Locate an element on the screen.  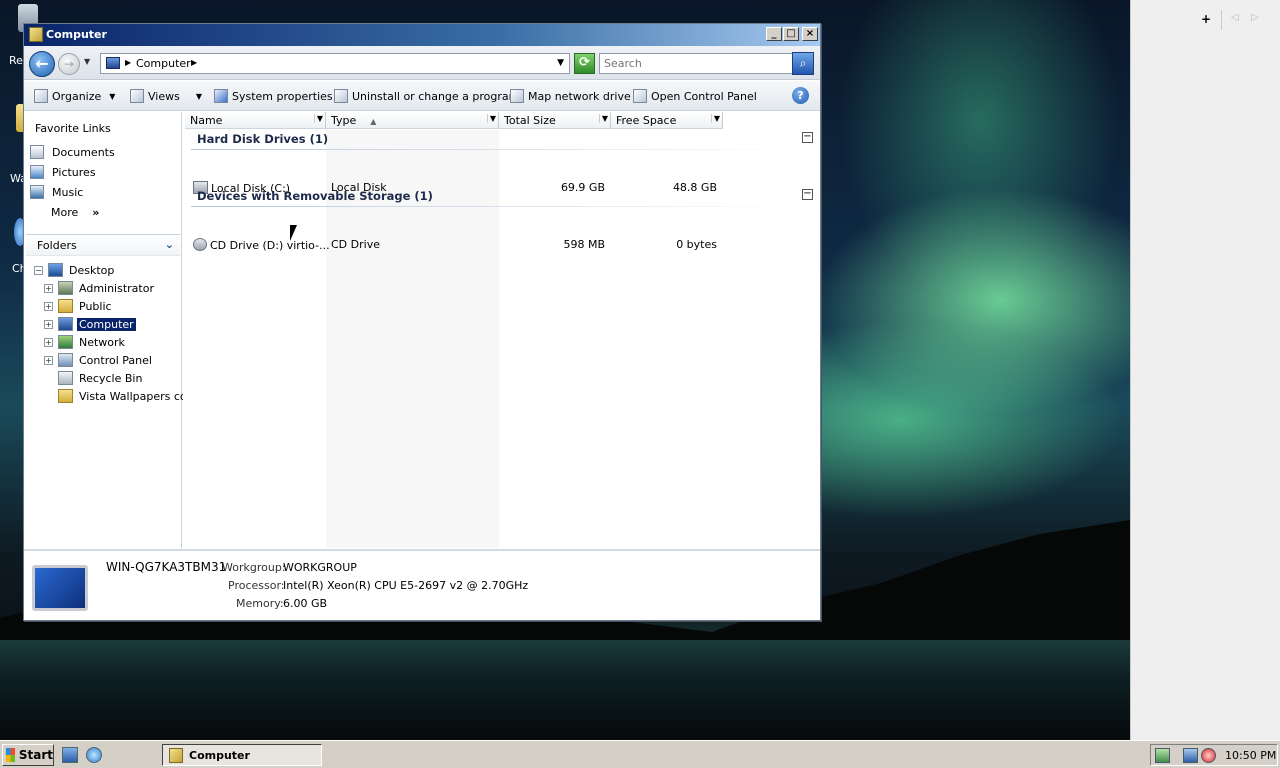
gadget-next-button: ▷ is located at coordinates (1255, 17).